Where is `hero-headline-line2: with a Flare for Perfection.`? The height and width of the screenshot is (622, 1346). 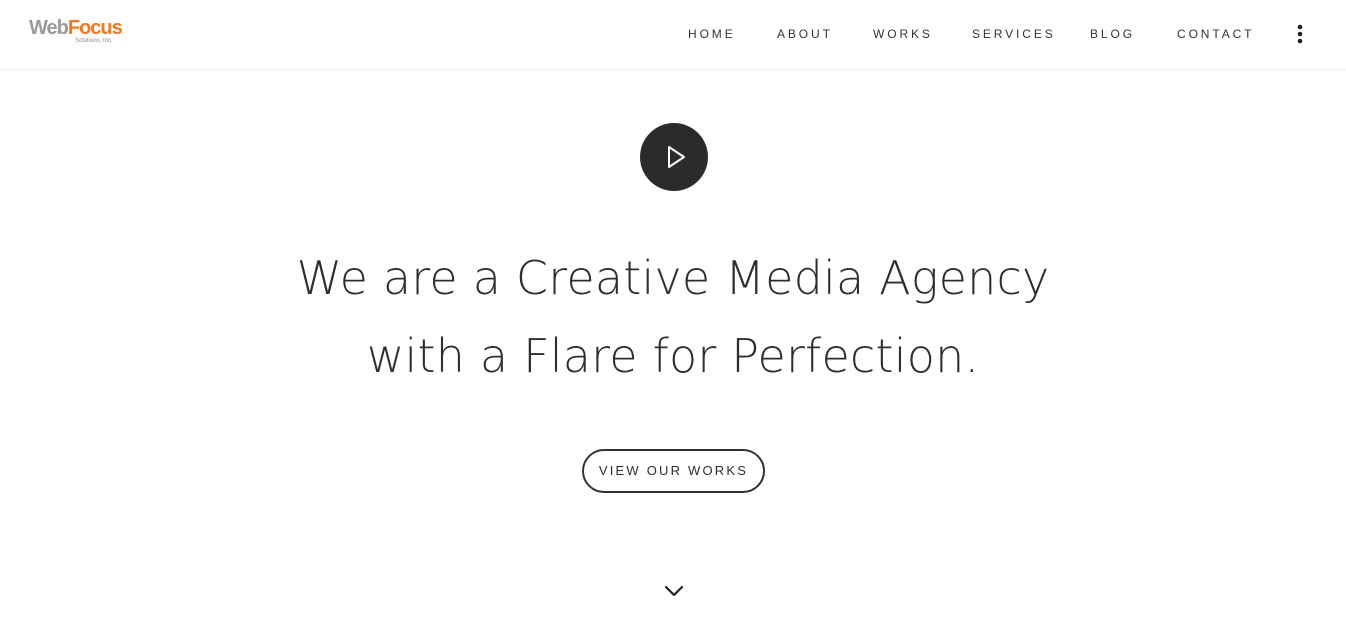 hero-headline-line2: with a Flare for Perfection. is located at coordinates (673, 356).